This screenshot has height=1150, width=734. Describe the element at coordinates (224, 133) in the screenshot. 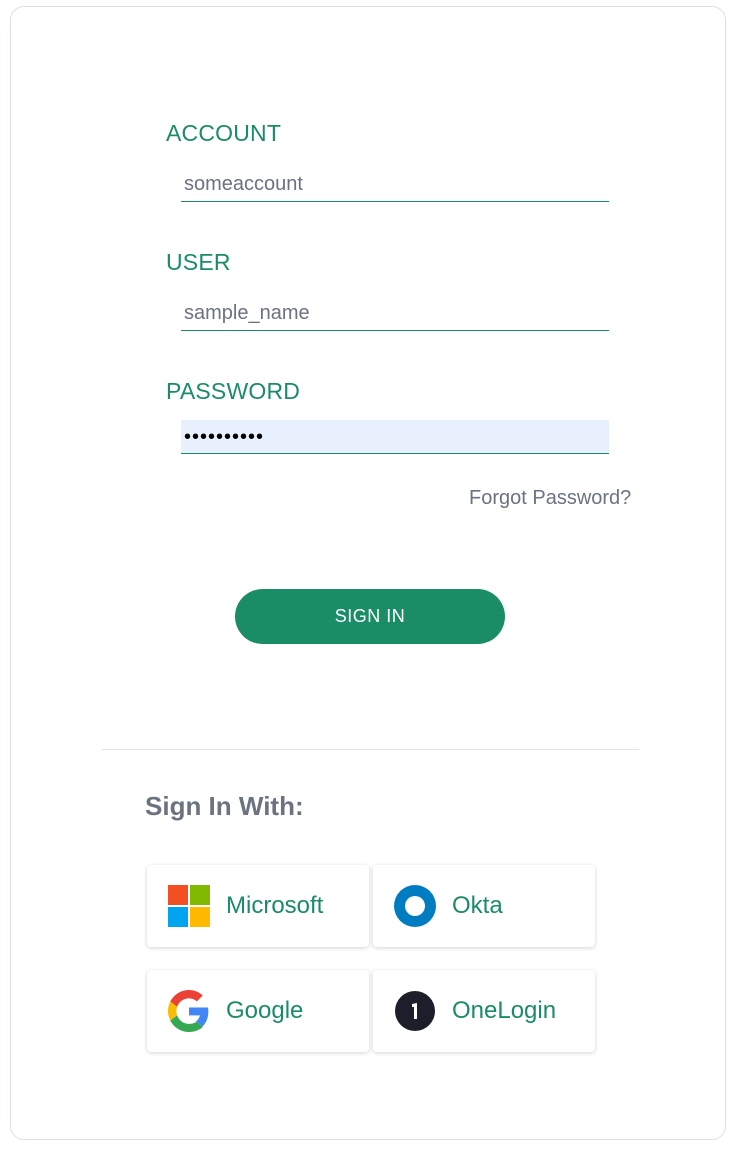

I see `account-label: ACCOUNT` at that location.